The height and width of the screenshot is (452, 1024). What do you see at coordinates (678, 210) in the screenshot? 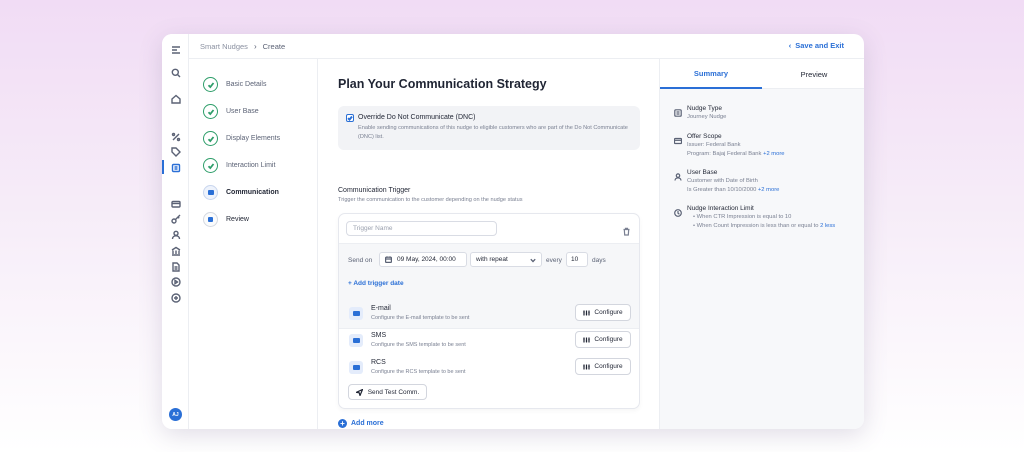
I see `clock-icon` at bounding box center [678, 210].